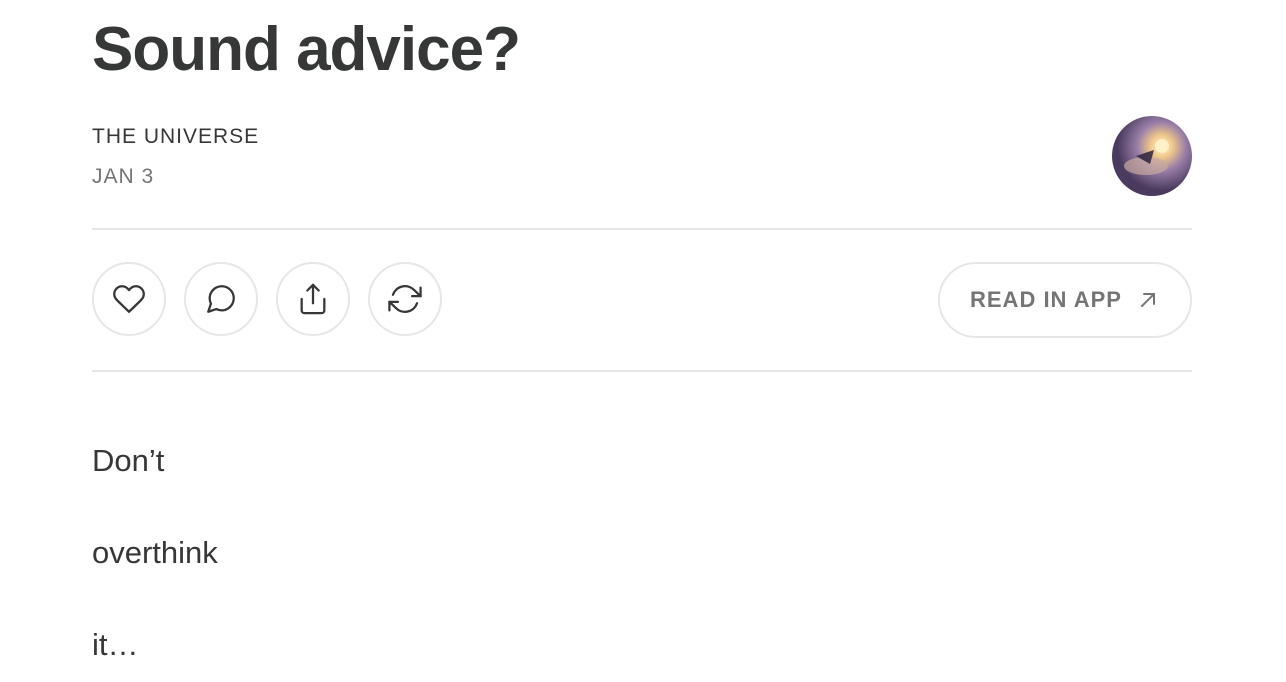 The height and width of the screenshot is (682, 1286). Describe the element at coordinates (306, 49) in the screenshot. I see `post-title: Sound advice?` at that location.